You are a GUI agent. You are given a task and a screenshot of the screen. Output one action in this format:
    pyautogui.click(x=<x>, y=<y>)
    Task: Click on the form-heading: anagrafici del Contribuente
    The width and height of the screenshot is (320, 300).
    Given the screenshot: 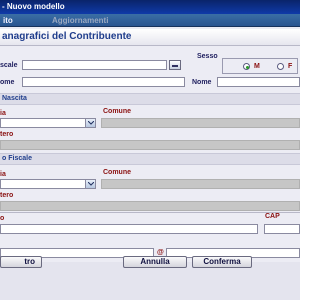 What is the action you would take?
    pyautogui.click(x=67, y=36)
    